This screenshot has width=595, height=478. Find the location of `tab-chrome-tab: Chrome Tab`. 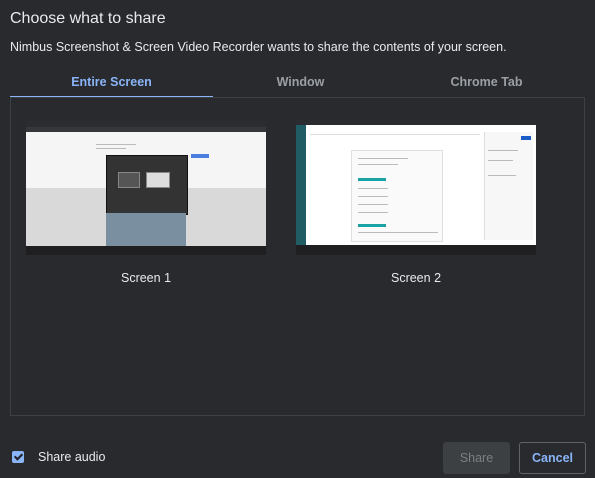

tab-chrome-tab: Chrome Tab is located at coordinates (486, 82).